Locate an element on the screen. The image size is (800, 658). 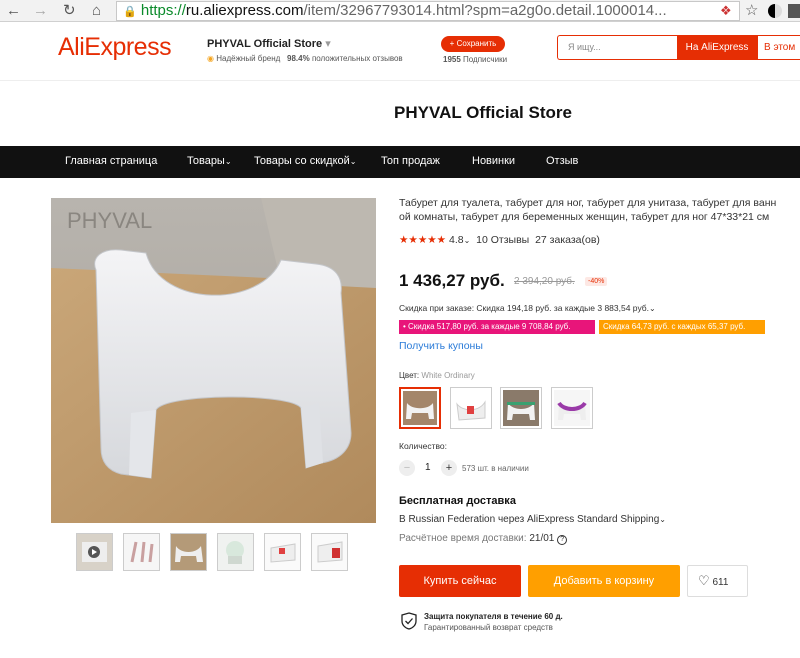
home-icon: ⌂ is located at coordinates (96, 11).